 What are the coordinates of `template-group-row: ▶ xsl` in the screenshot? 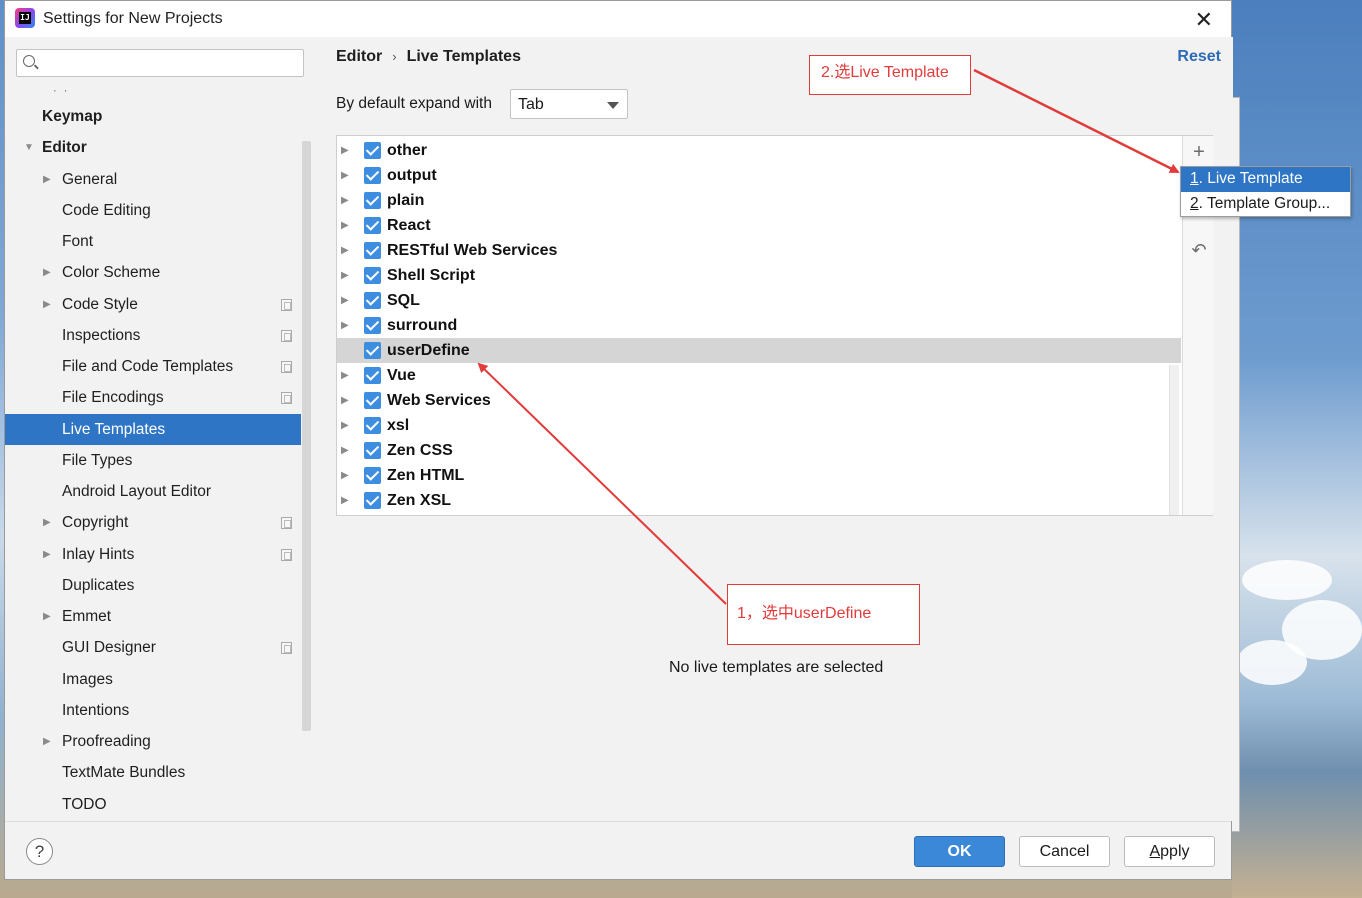 It's located at (759, 425).